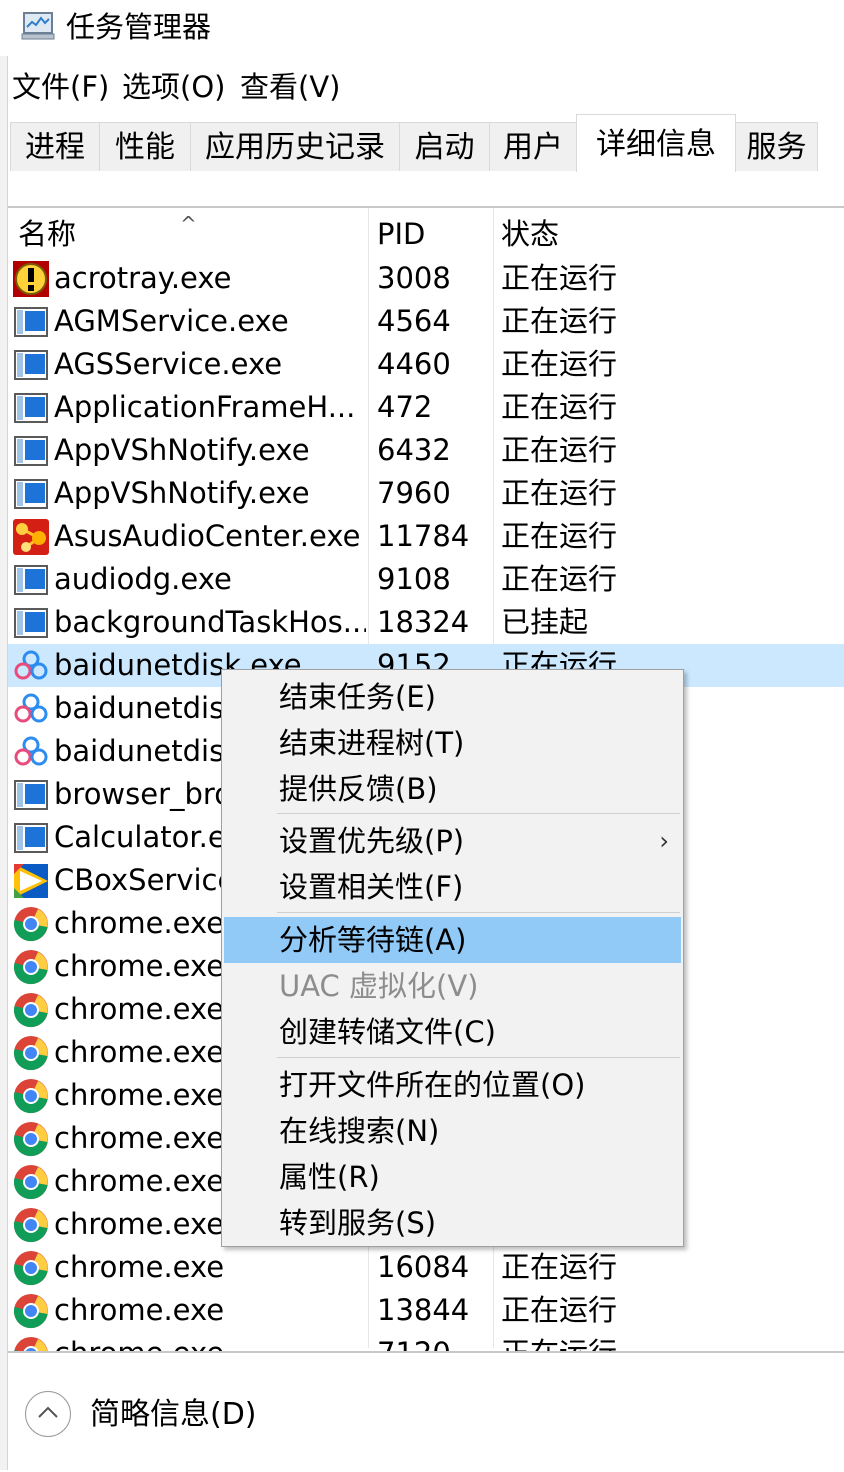 The height and width of the screenshot is (1472, 844). Describe the element at coordinates (60, 87) in the screenshot. I see `menu-file: 文件(F)` at that location.